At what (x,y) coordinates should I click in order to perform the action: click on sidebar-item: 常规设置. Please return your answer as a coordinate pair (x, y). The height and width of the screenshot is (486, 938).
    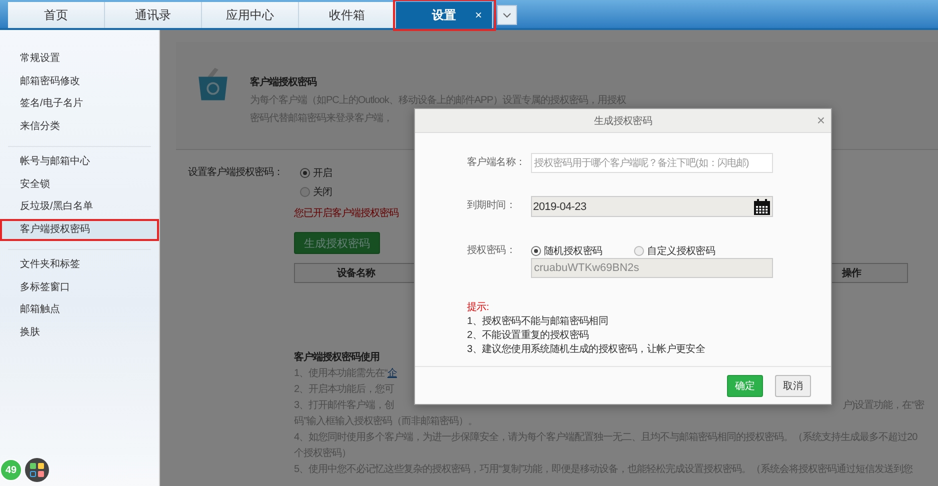
    Looking at the image, I should click on (79, 59).